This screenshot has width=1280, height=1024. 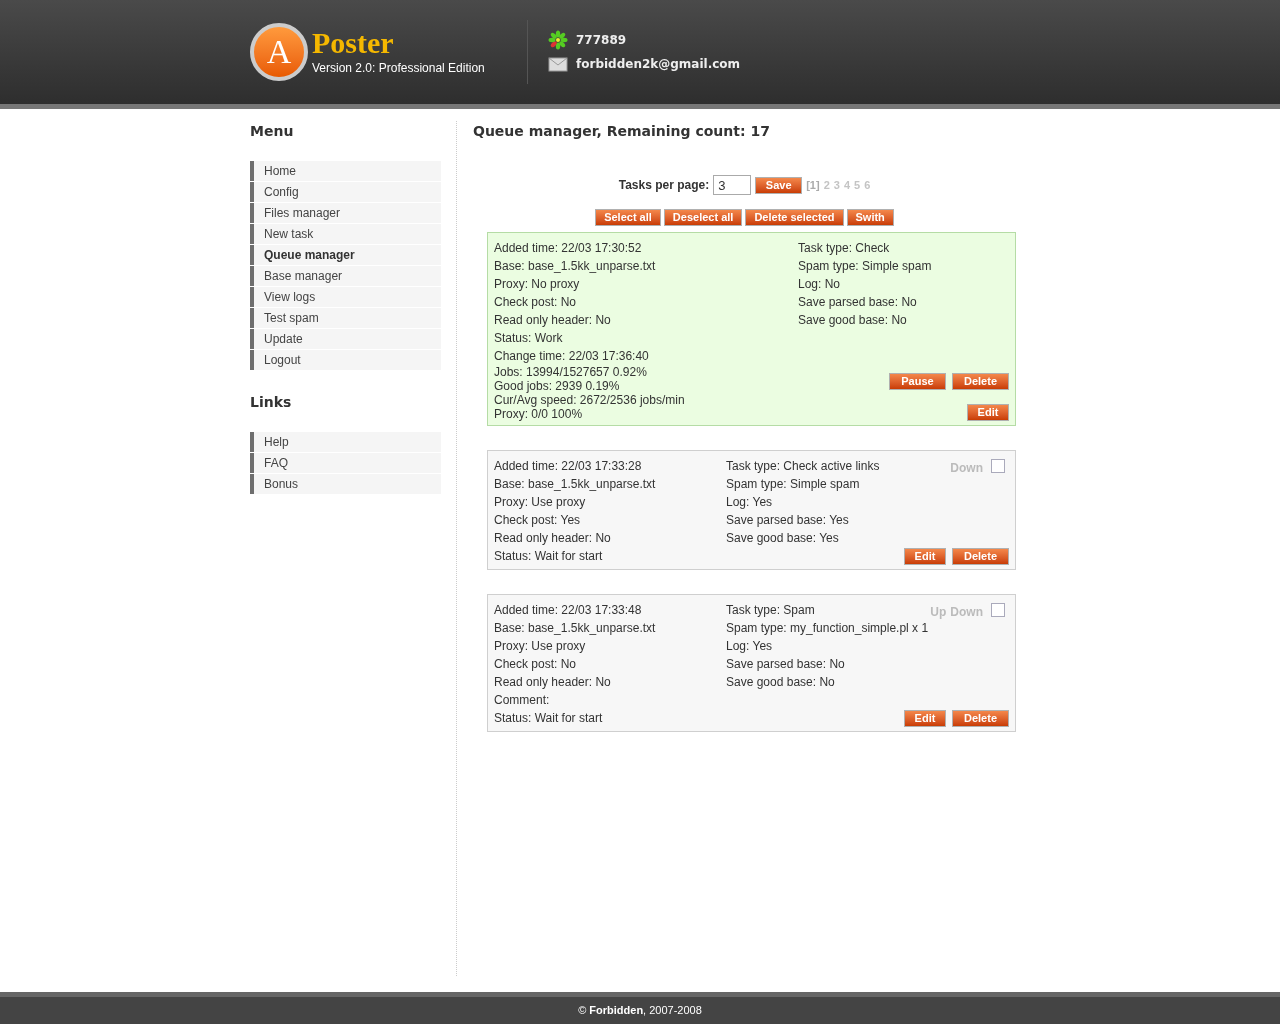 I want to click on task-detail: Proxy: No proxy, so click(x=537, y=284).